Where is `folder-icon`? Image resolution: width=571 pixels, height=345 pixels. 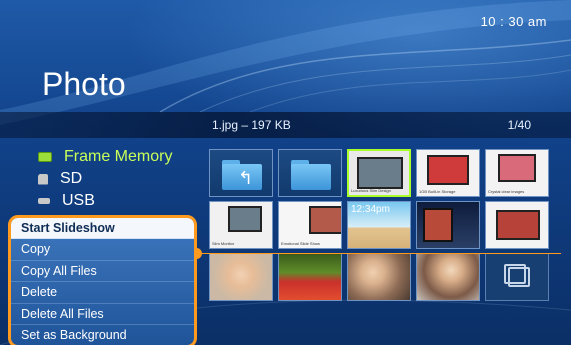
folder-icon is located at coordinates (311, 177).